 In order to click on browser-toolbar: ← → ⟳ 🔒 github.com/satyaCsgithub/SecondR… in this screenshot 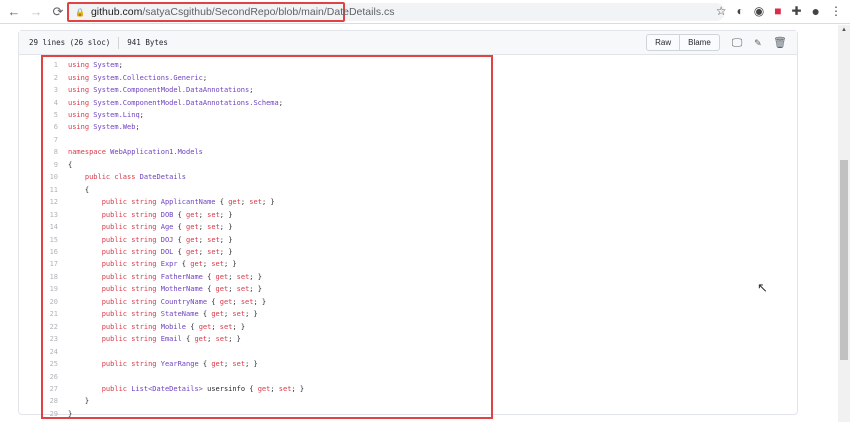, I will do `click(425, 12)`.